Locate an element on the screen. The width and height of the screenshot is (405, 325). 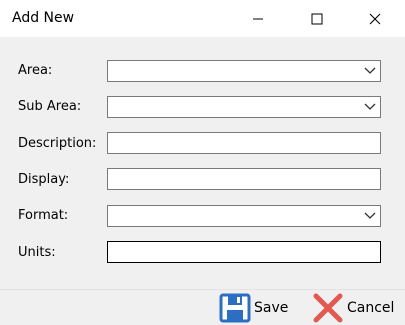
maximize-button is located at coordinates (317, 18).